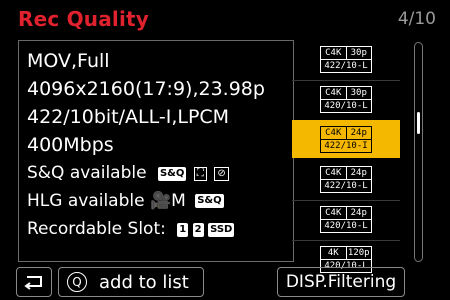  I want to click on back-button, so click(34, 282).